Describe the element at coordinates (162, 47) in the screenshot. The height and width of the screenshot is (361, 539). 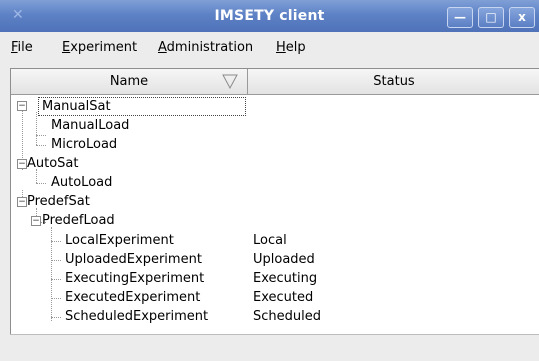
I see `menu-administration-mnemonic: A` at that location.